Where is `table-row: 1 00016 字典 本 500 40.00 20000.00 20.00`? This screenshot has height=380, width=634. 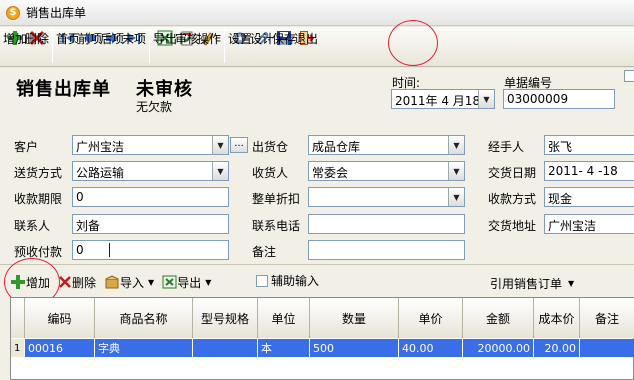 table-row: 1 00016 字典 本 500 40.00 20000.00 20.00 is located at coordinates (322, 348).